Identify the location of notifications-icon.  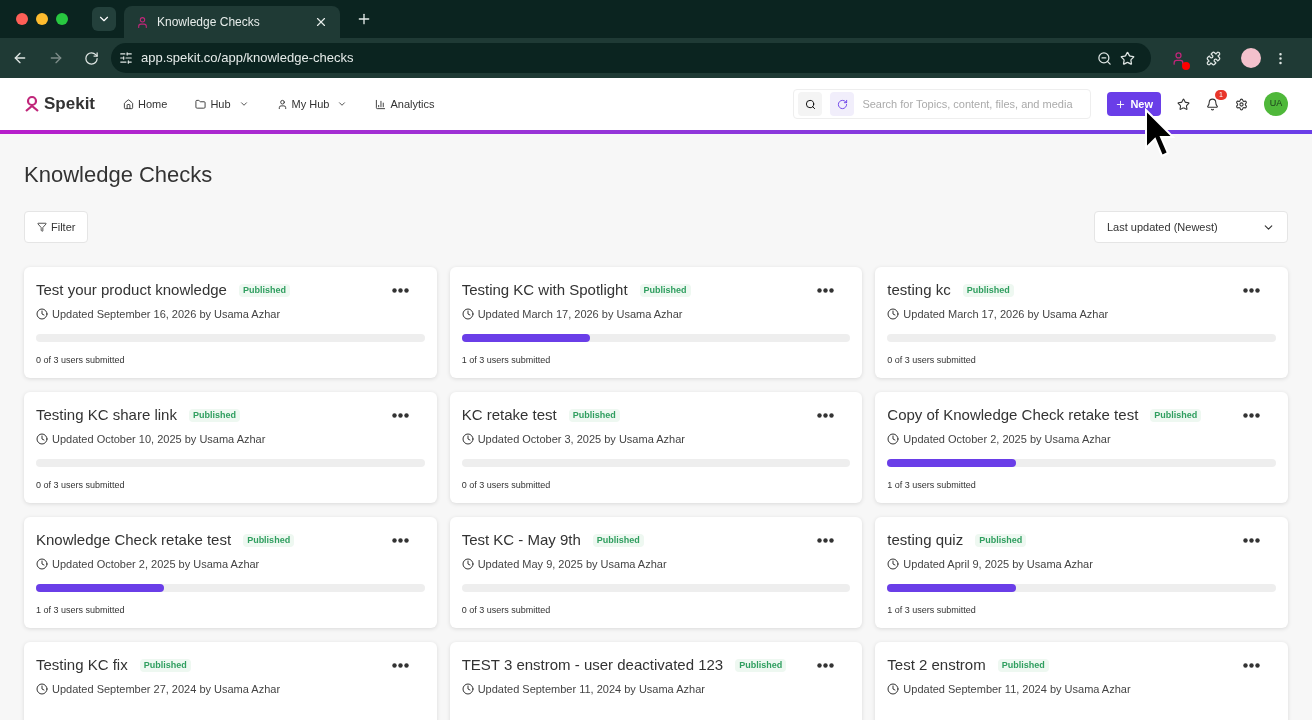
(1212, 104).